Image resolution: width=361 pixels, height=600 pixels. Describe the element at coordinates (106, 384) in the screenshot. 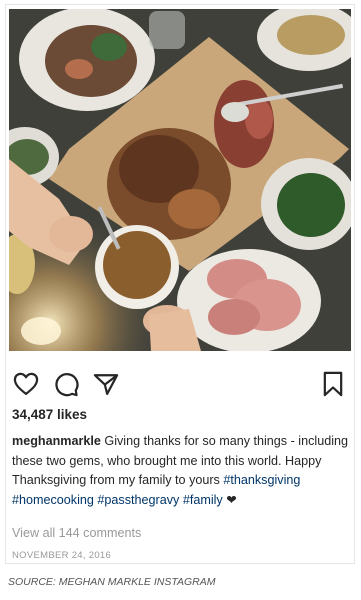

I see `share-icon` at that location.